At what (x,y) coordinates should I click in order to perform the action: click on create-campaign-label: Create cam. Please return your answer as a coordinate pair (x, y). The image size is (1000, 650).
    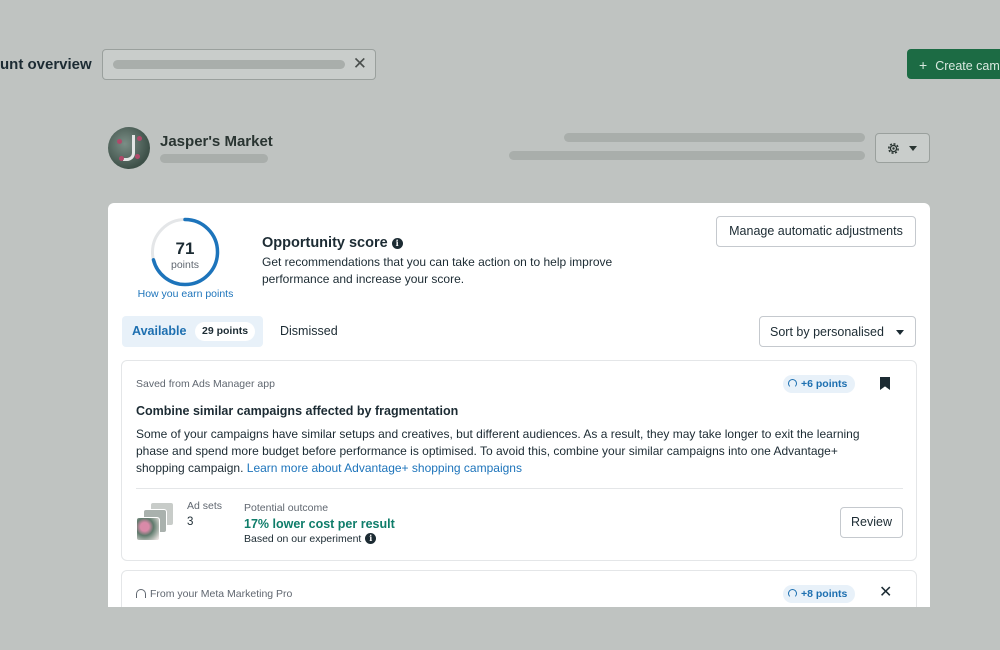
    Looking at the image, I should click on (967, 66).